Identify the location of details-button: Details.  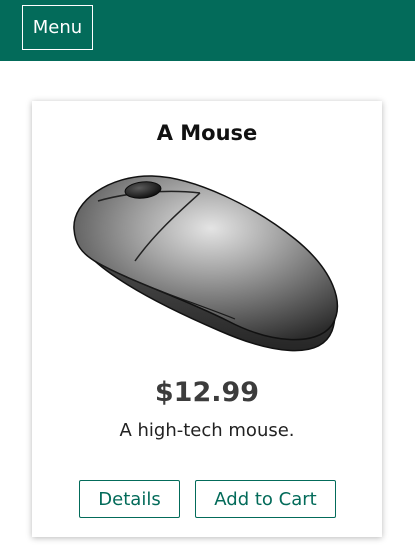
(129, 499).